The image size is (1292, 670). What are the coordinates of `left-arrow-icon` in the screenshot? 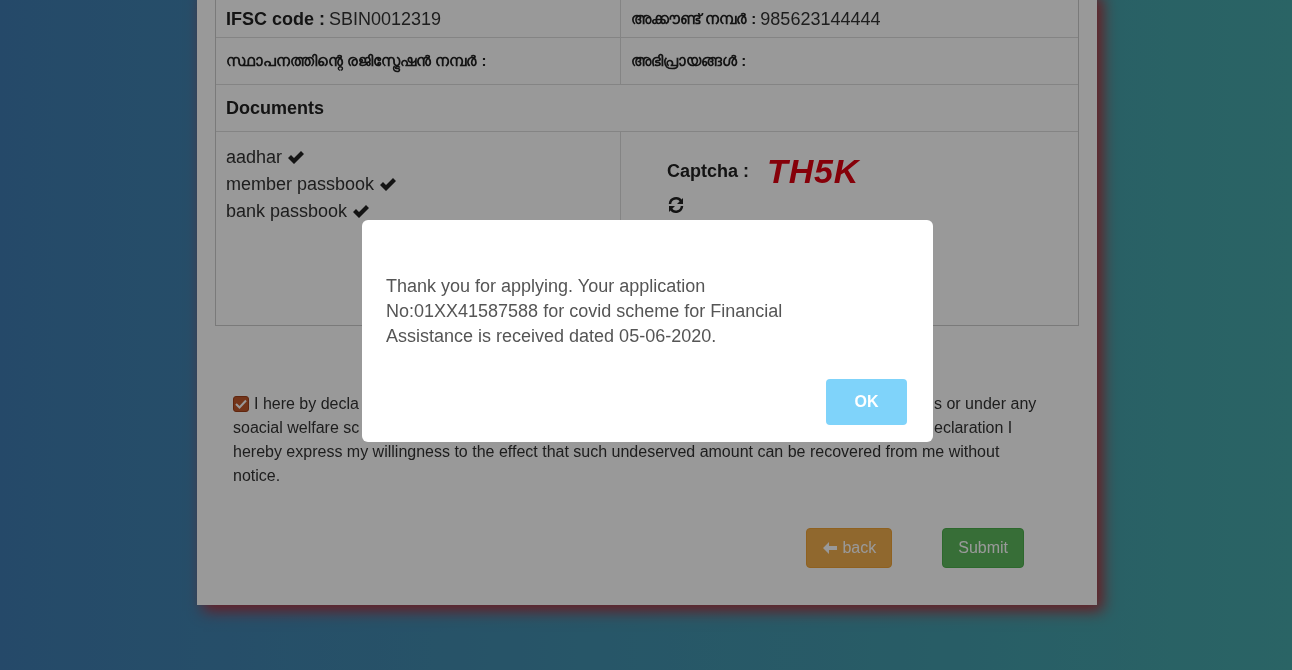 It's located at (830, 548).